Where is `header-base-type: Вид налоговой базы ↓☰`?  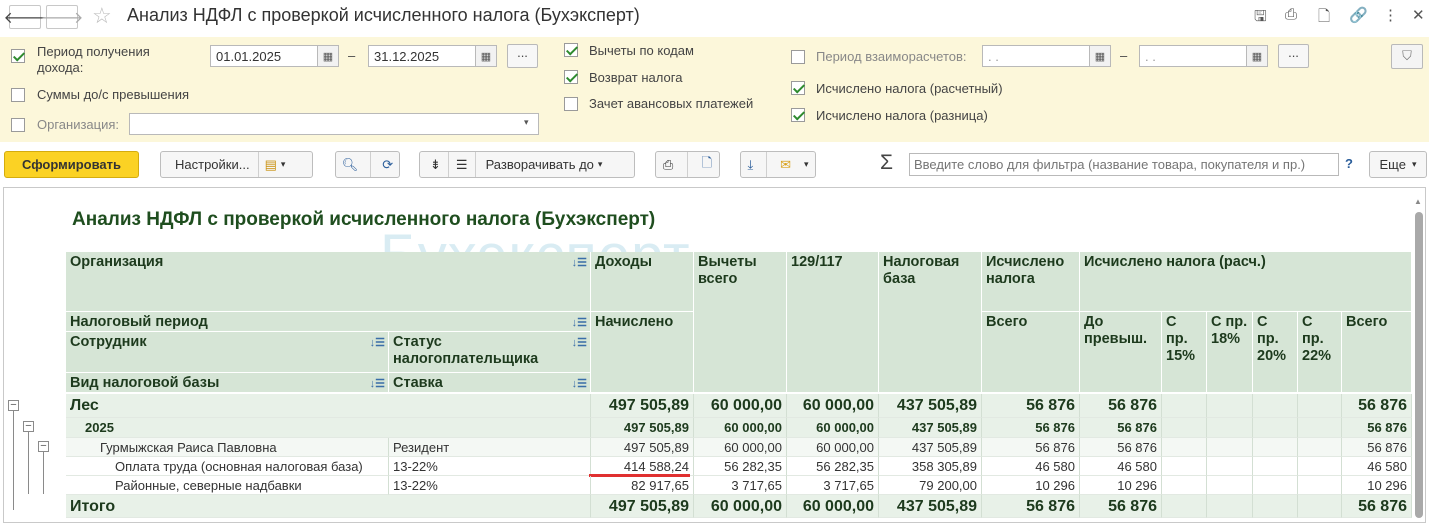 header-base-type: Вид налоговой базы ↓☰ is located at coordinates (227, 383).